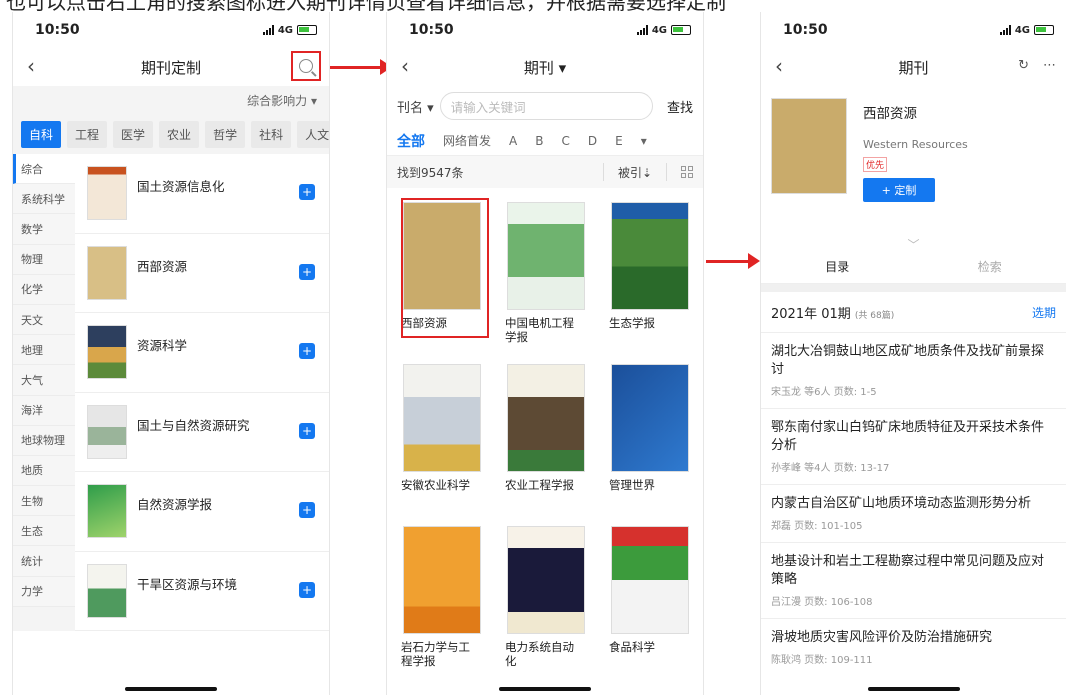  I want to click on category-item: 海洋, so click(44, 410).